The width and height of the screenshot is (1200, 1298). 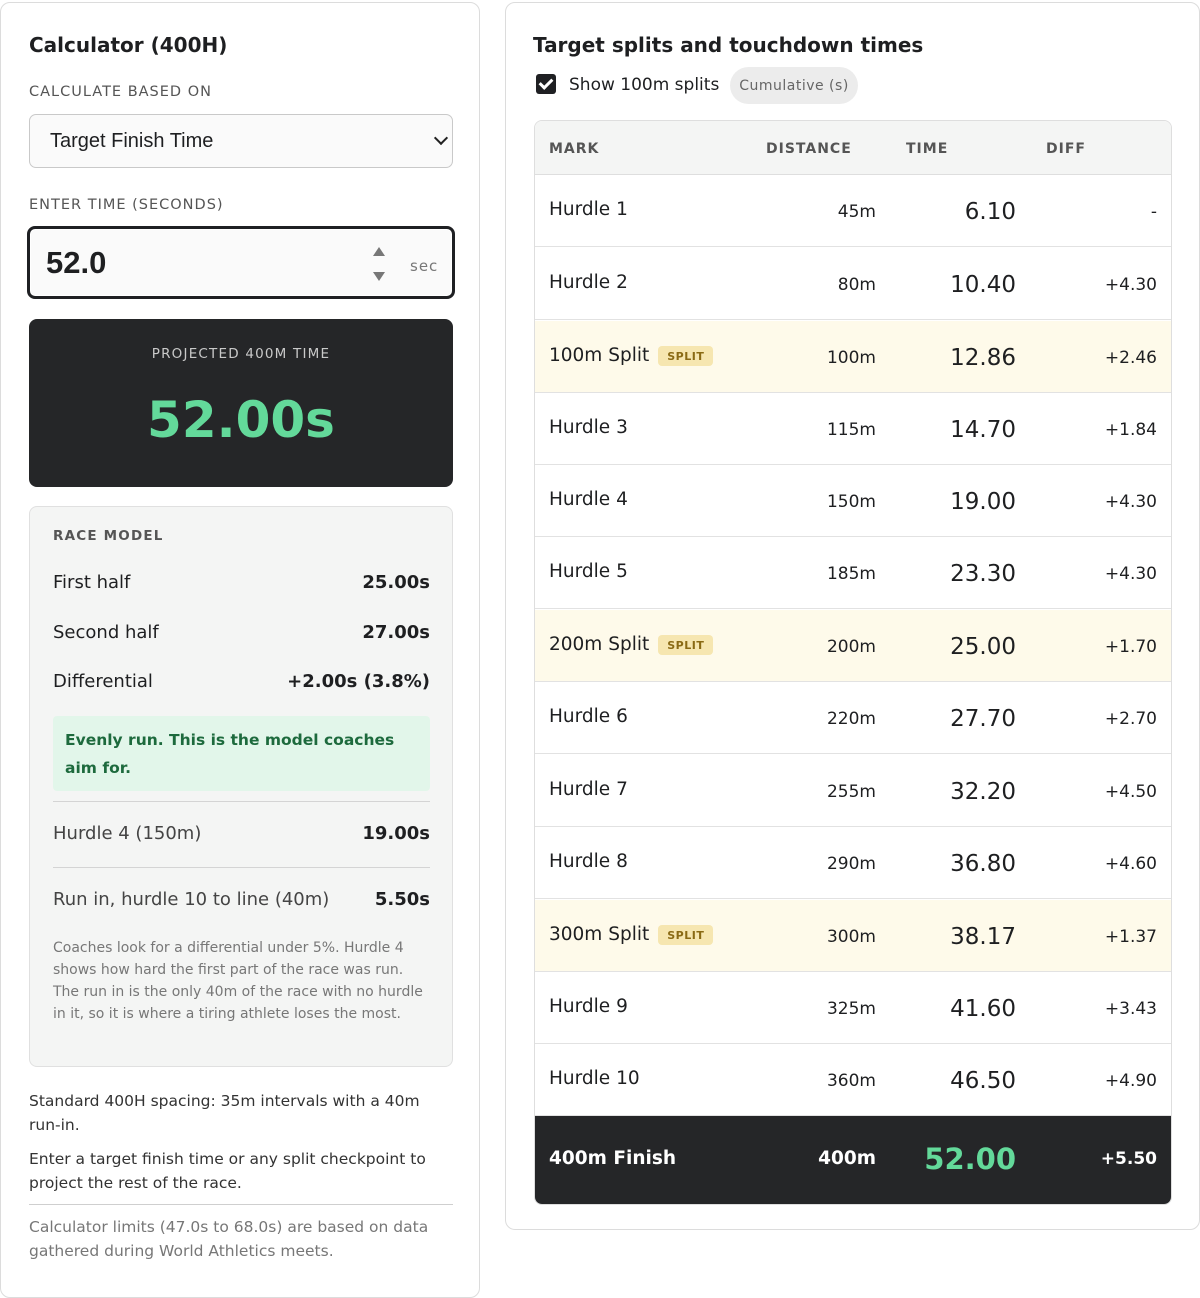 What do you see at coordinates (241, 632) in the screenshot?
I see `second-half-row: Second half 27.00s` at bounding box center [241, 632].